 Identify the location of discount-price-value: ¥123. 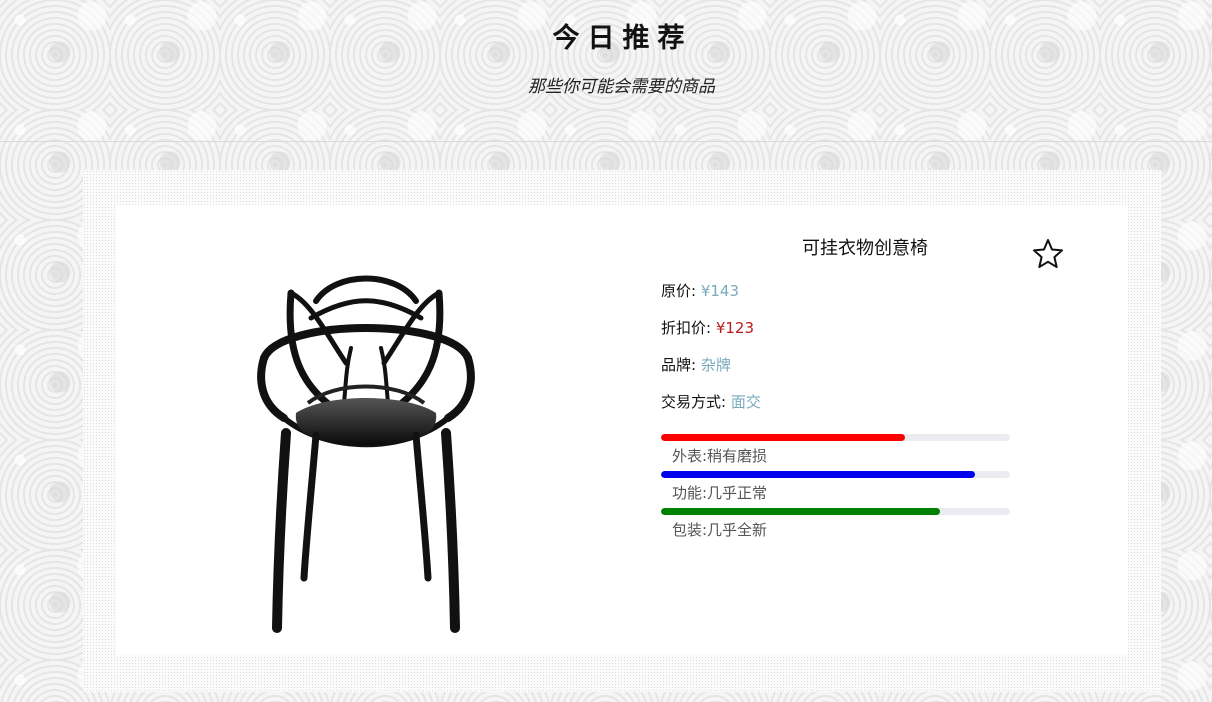
(735, 328).